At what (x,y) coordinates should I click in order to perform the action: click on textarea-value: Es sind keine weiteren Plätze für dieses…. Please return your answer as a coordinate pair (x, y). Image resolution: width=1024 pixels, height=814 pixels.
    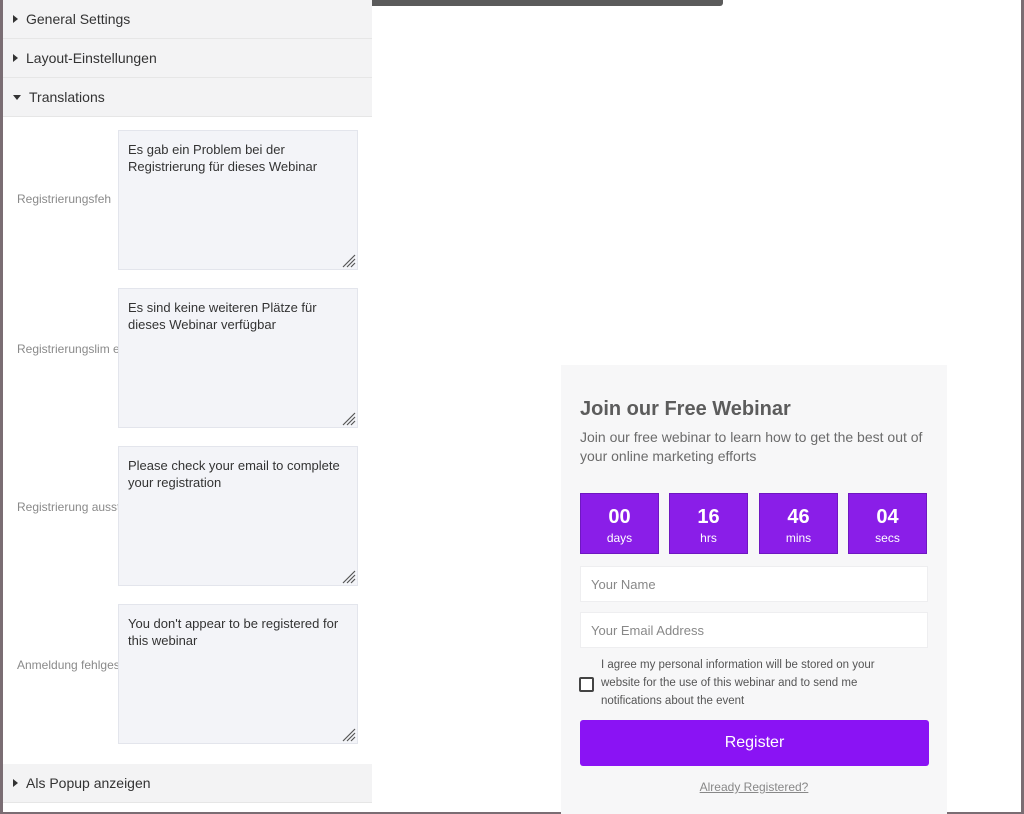
    Looking at the image, I should click on (222, 316).